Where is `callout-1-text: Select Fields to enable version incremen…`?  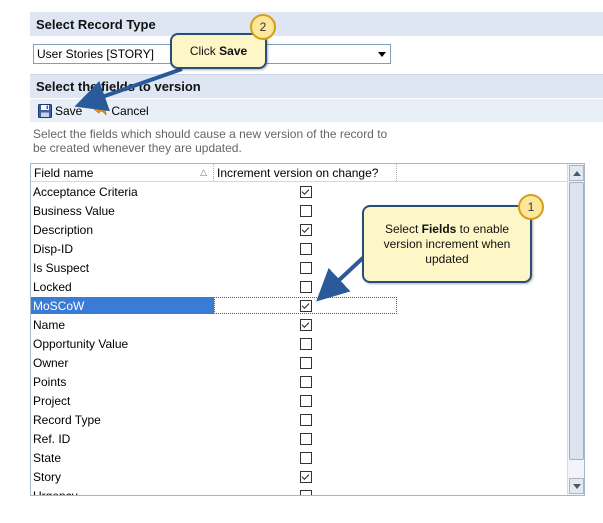 callout-1-text: Select Fields to enable version incremen… is located at coordinates (447, 243).